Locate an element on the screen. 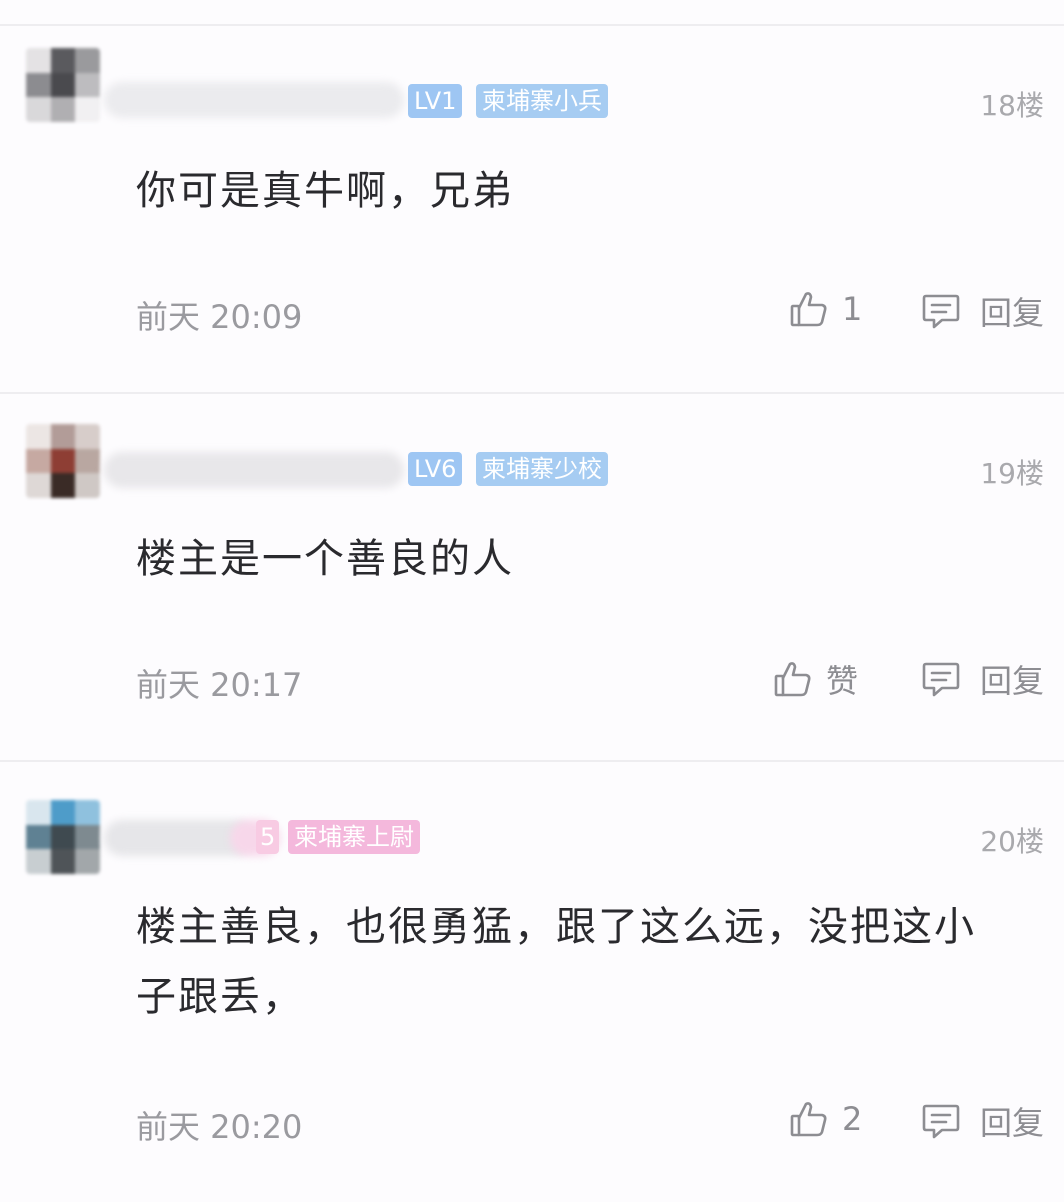 Image resolution: width=1064 pixels, height=1202 pixels. comment-text: 楼主善良，也很勇猛，跟了这么远，没把这小子跟丢， is located at coordinates (556, 962).